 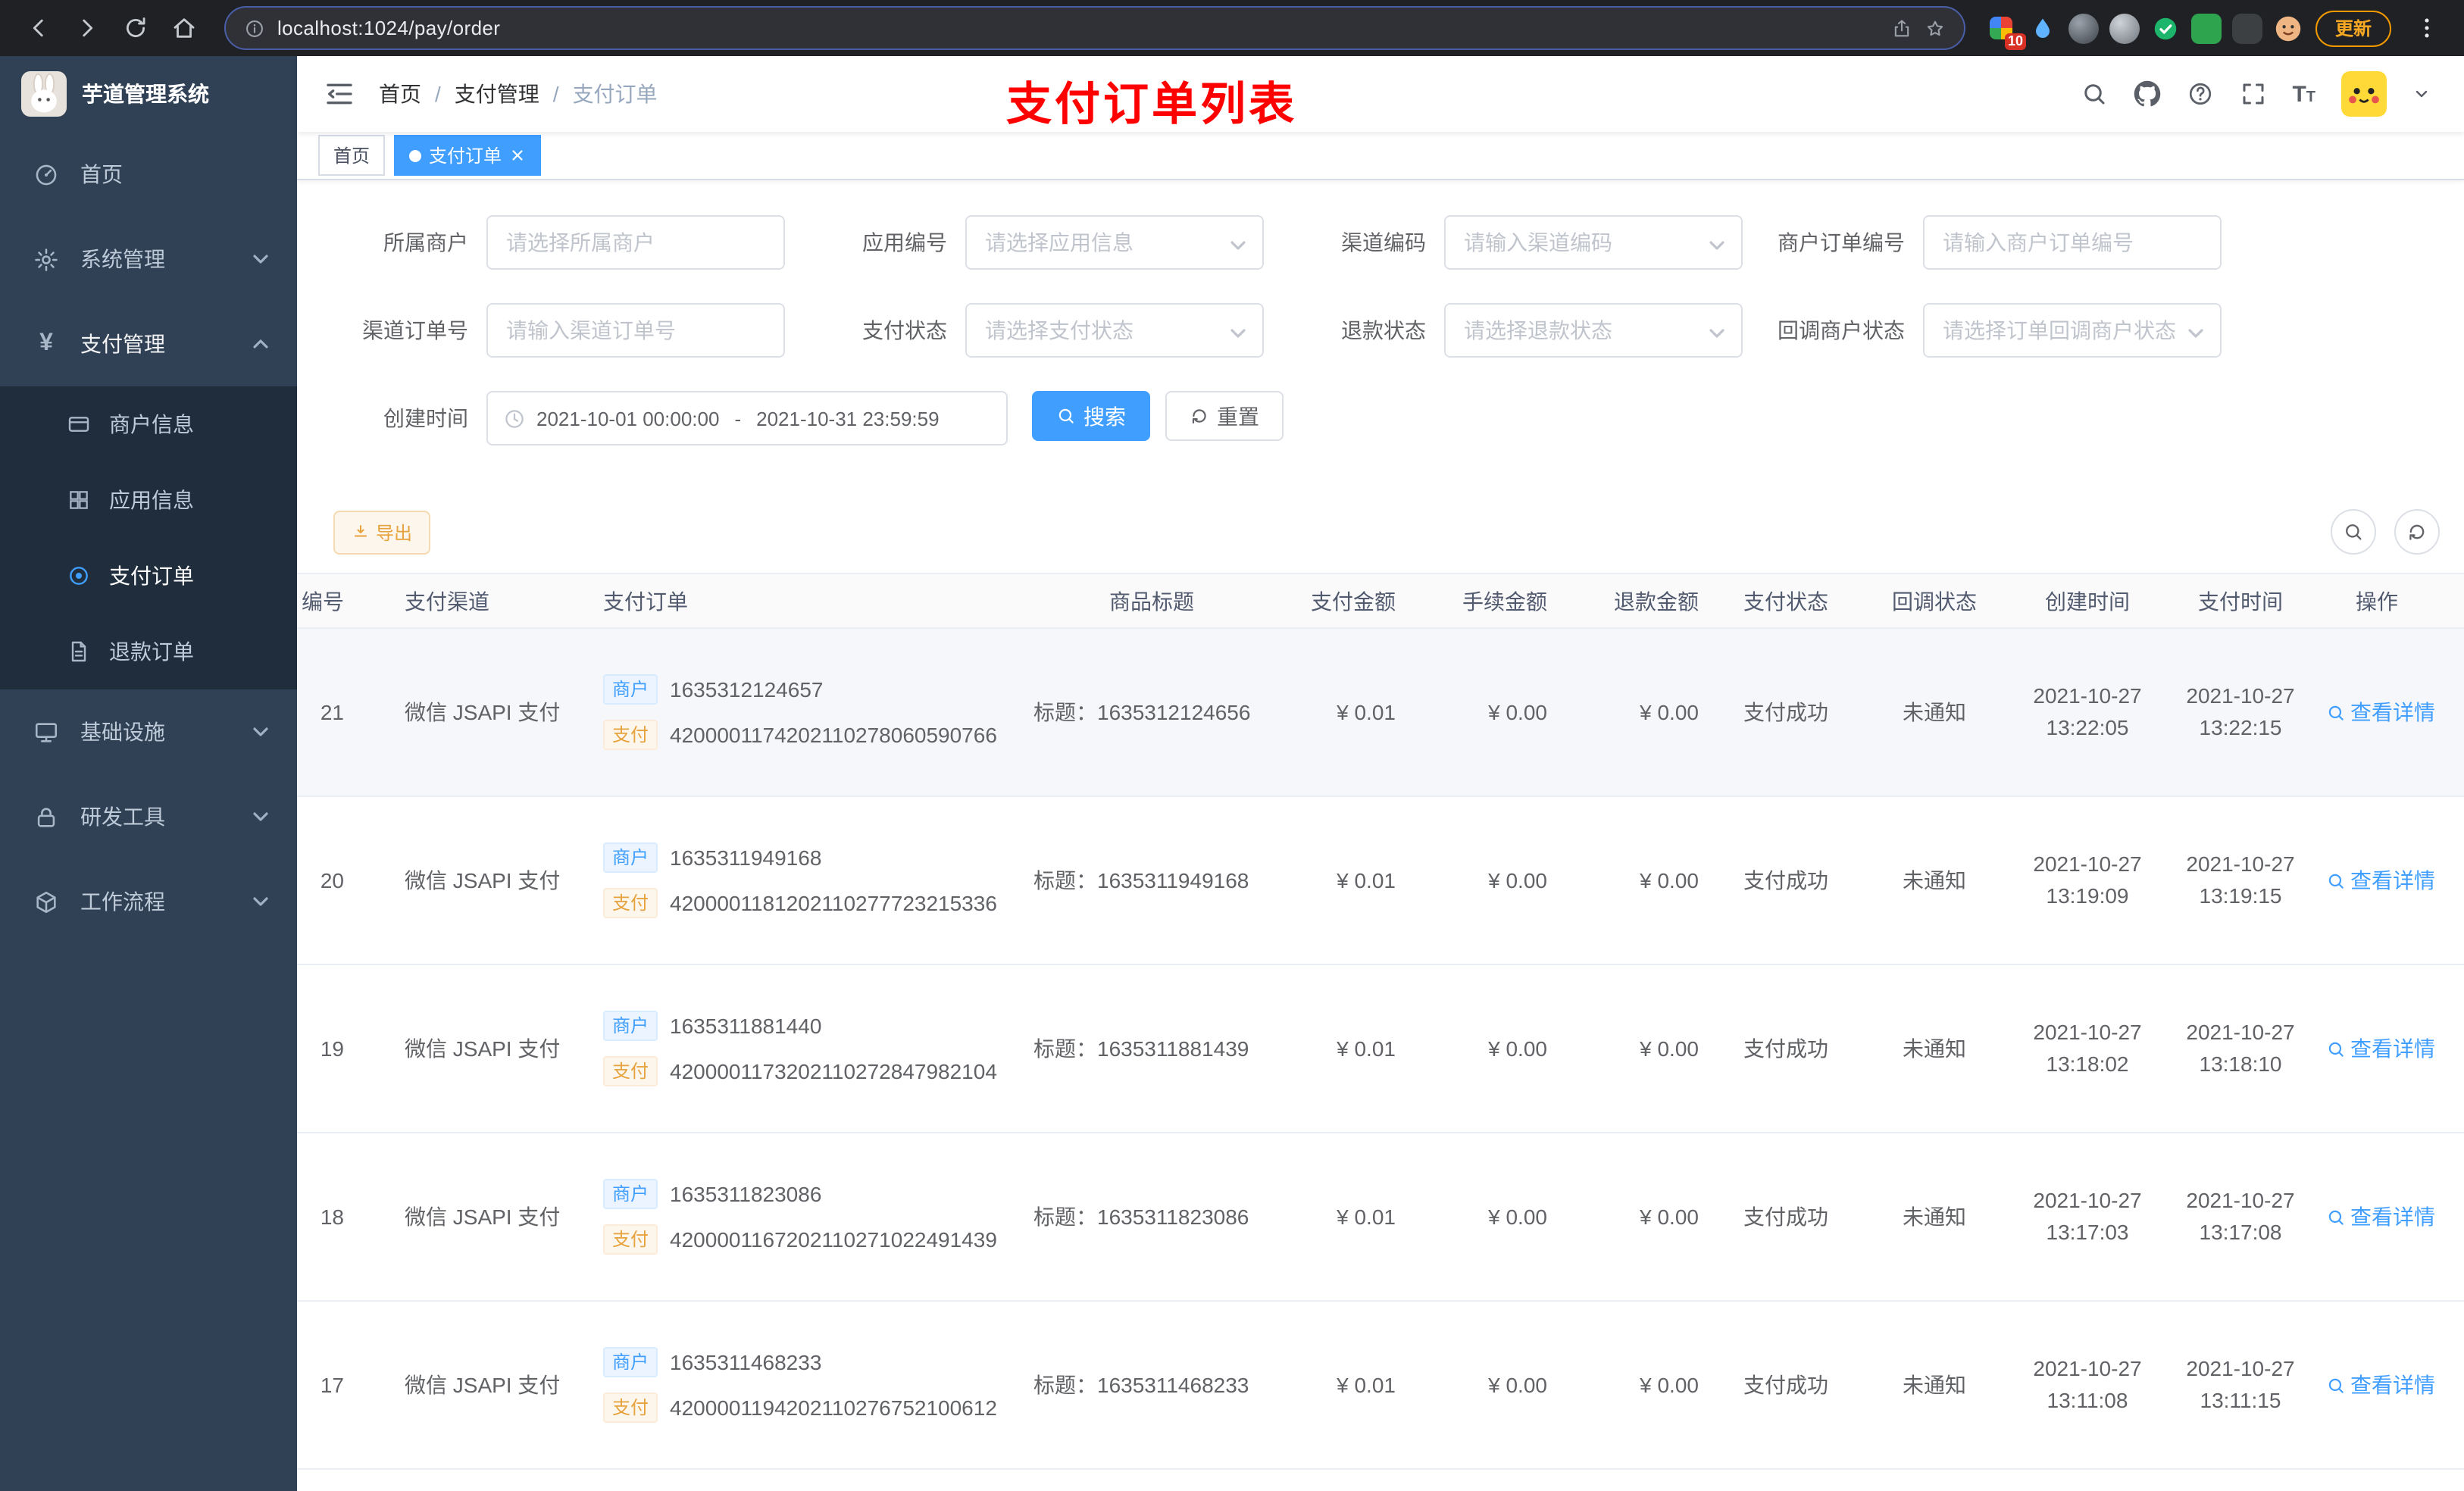 I want to click on extension-grid-icon: 10, so click(x=2006, y=31).